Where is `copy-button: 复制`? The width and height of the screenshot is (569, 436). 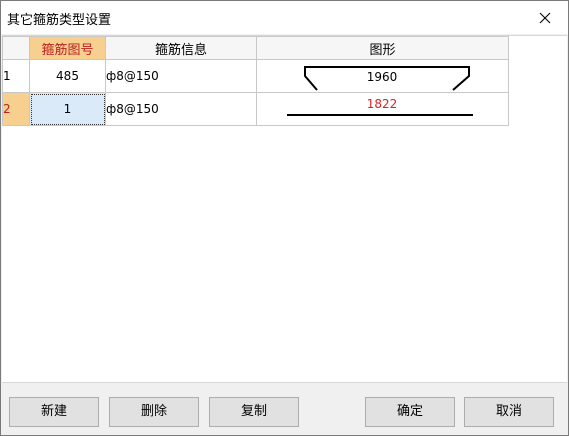
copy-button: 复制 is located at coordinates (254, 412).